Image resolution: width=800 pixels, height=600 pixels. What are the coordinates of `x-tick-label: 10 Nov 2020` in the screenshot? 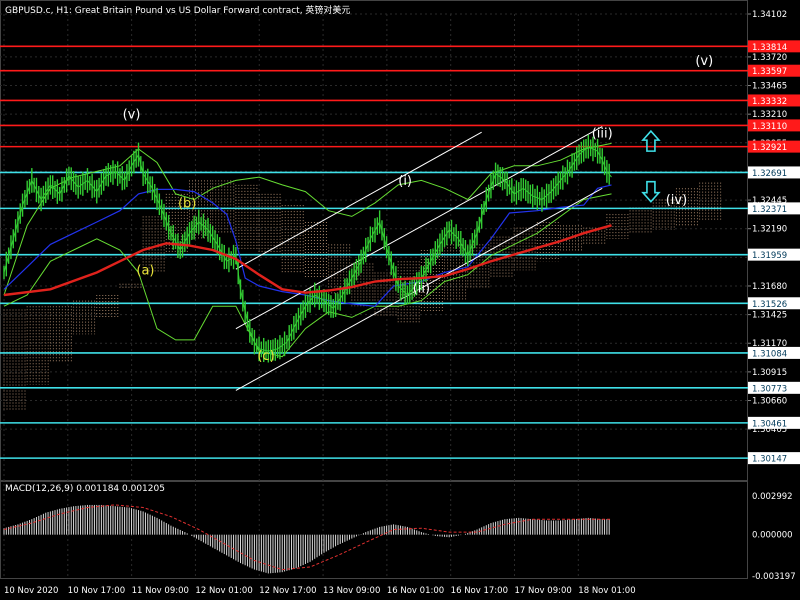 It's located at (31, 591).